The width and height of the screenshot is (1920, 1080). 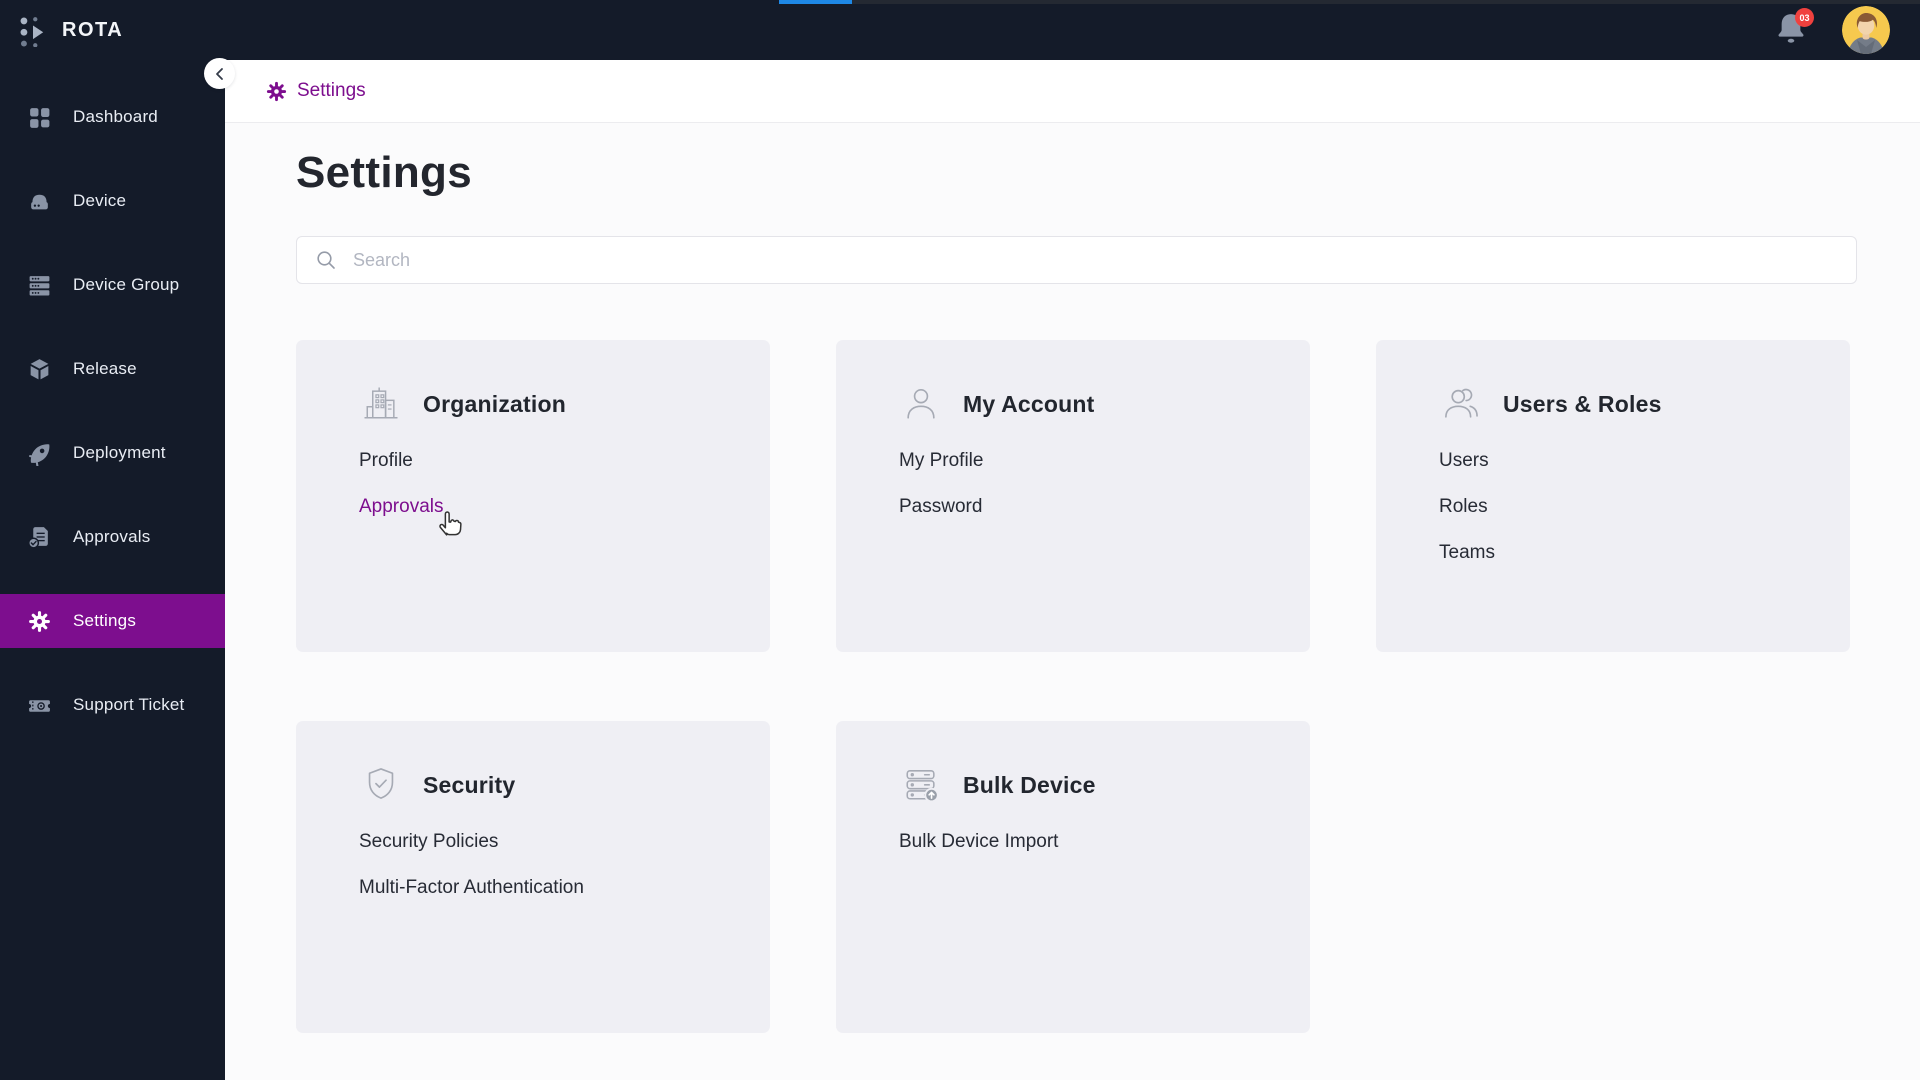 What do you see at coordinates (428, 842) in the screenshot?
I see `link-security-policies: Security Policies` at bounding box center [428, 842].